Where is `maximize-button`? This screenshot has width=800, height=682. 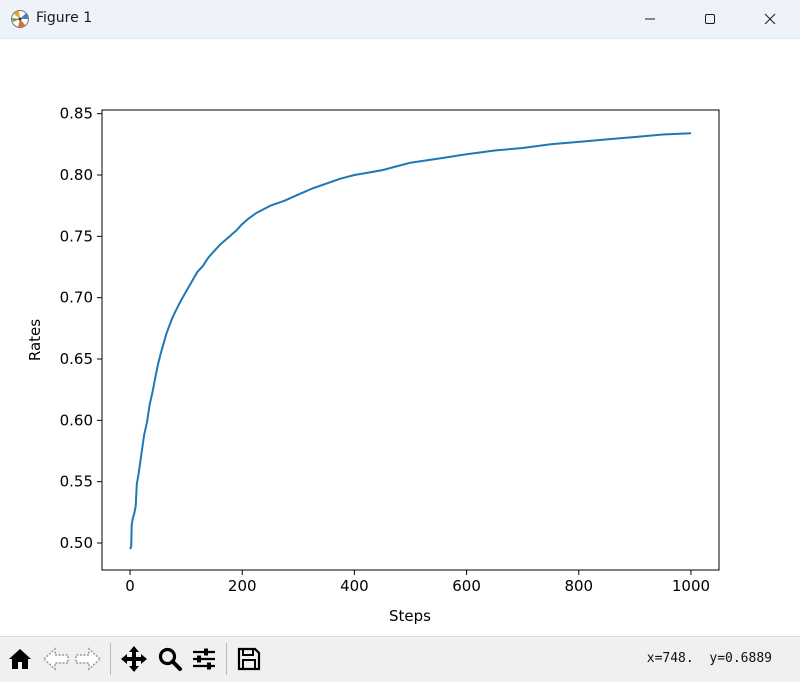
maximize-button is located at coordinates (710, 19).